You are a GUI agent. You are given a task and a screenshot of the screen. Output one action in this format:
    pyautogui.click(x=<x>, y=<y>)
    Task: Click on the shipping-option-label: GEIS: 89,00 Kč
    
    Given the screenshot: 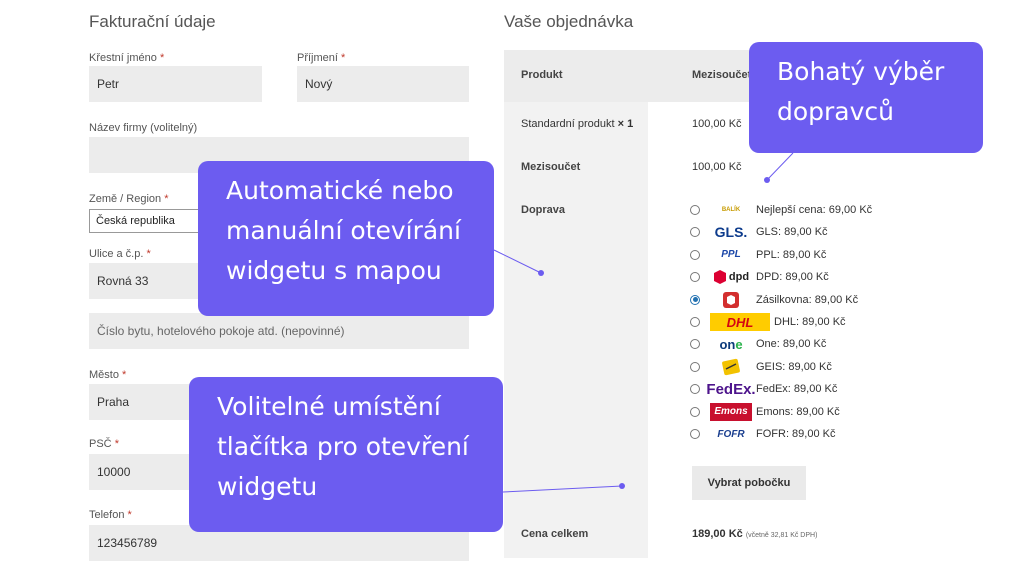 What is the action you would take?
    pyautogui.click(x=794, y=366)
    